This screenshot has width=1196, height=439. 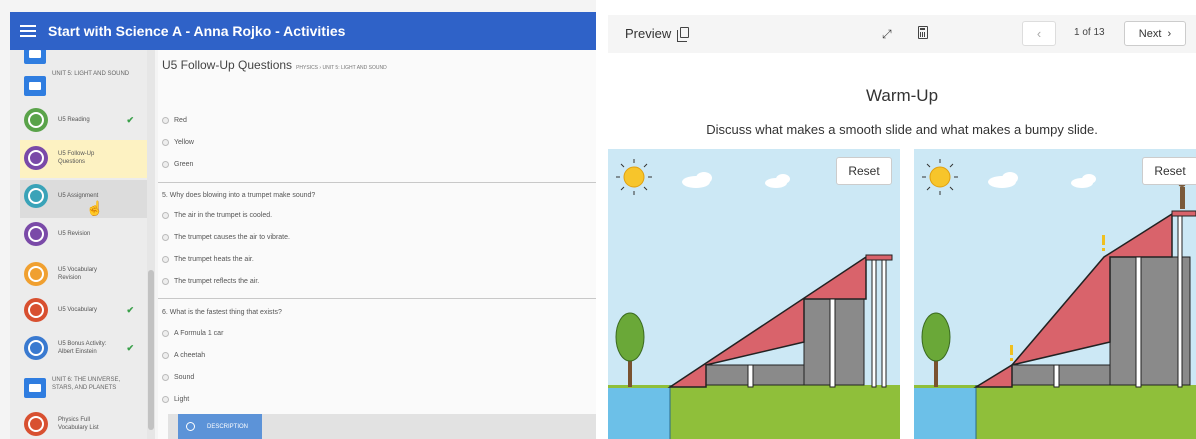 I want to click on sidebar-item-label: U5 Revision, so click(x=74, y=234).